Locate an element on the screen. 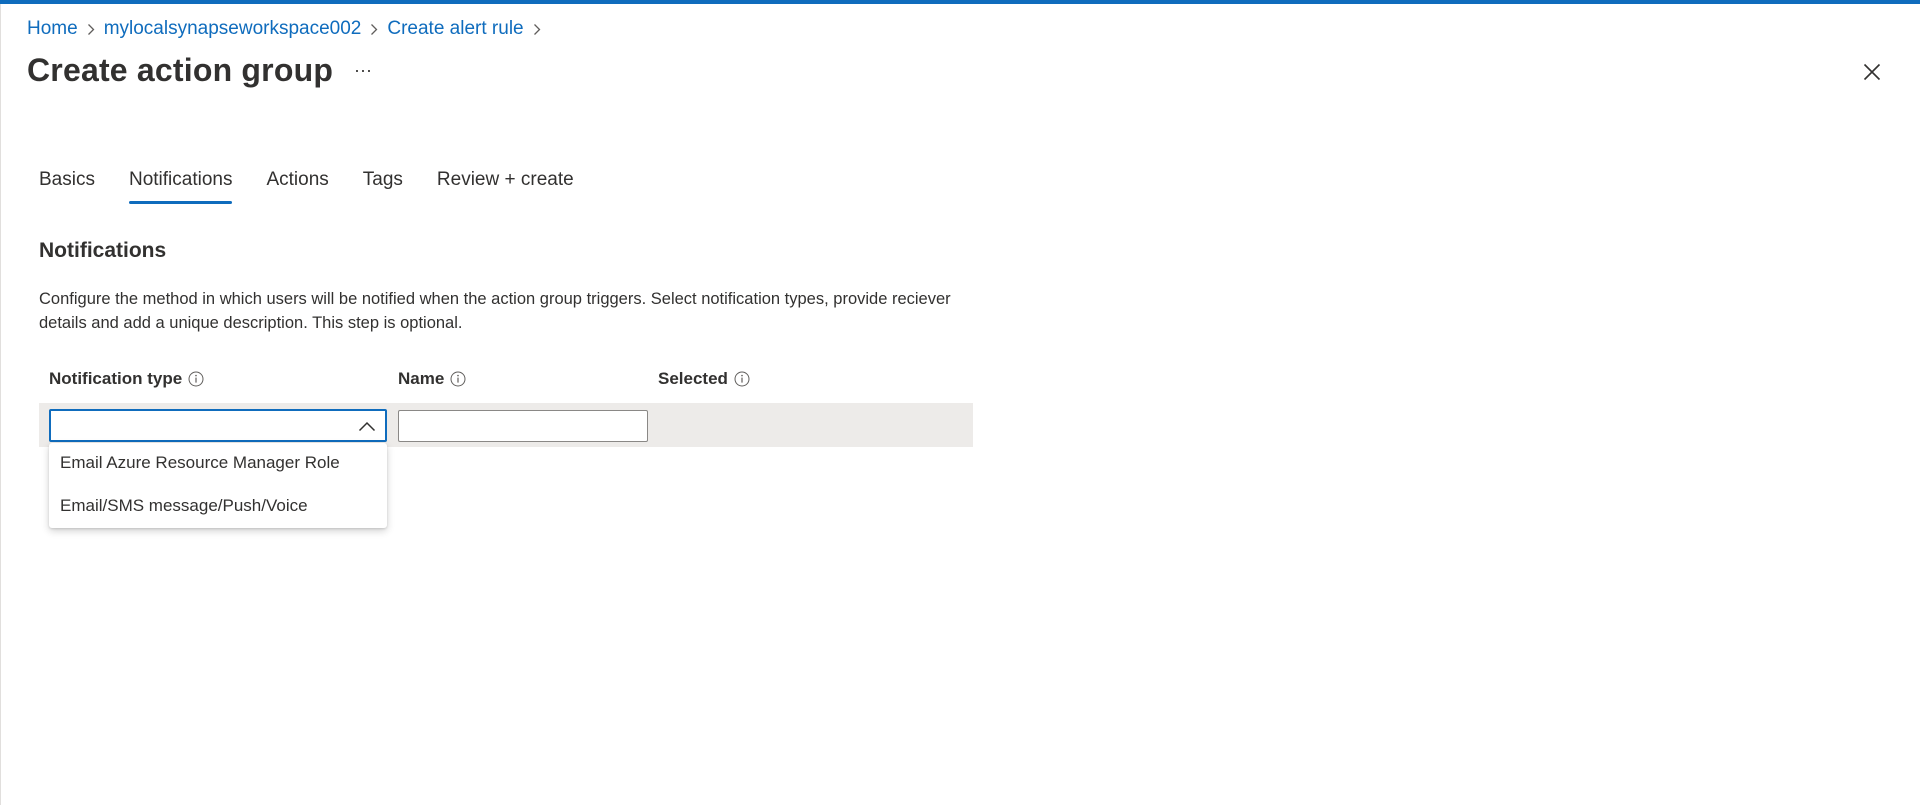  breadcrumb-workspace: mylocalsynapseworkspace002 is located at coordinates (233, 29).